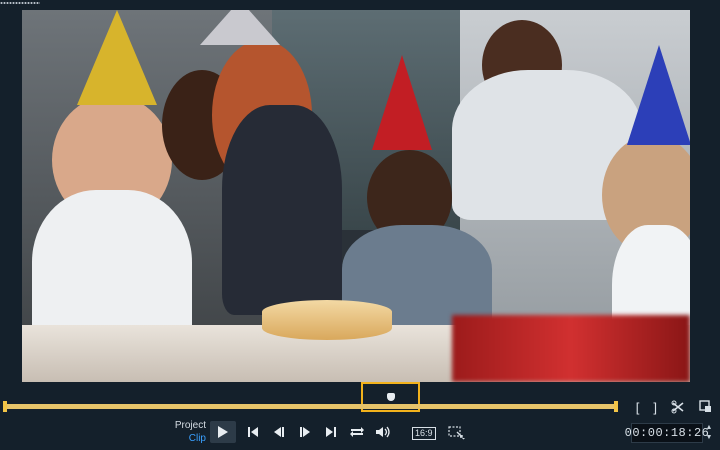 This screenshot has height=450, width=720. What do you see at coordinates (391, 397) in the screenshot?
I see `scrubber-handle` at bounding box center [391, 397].